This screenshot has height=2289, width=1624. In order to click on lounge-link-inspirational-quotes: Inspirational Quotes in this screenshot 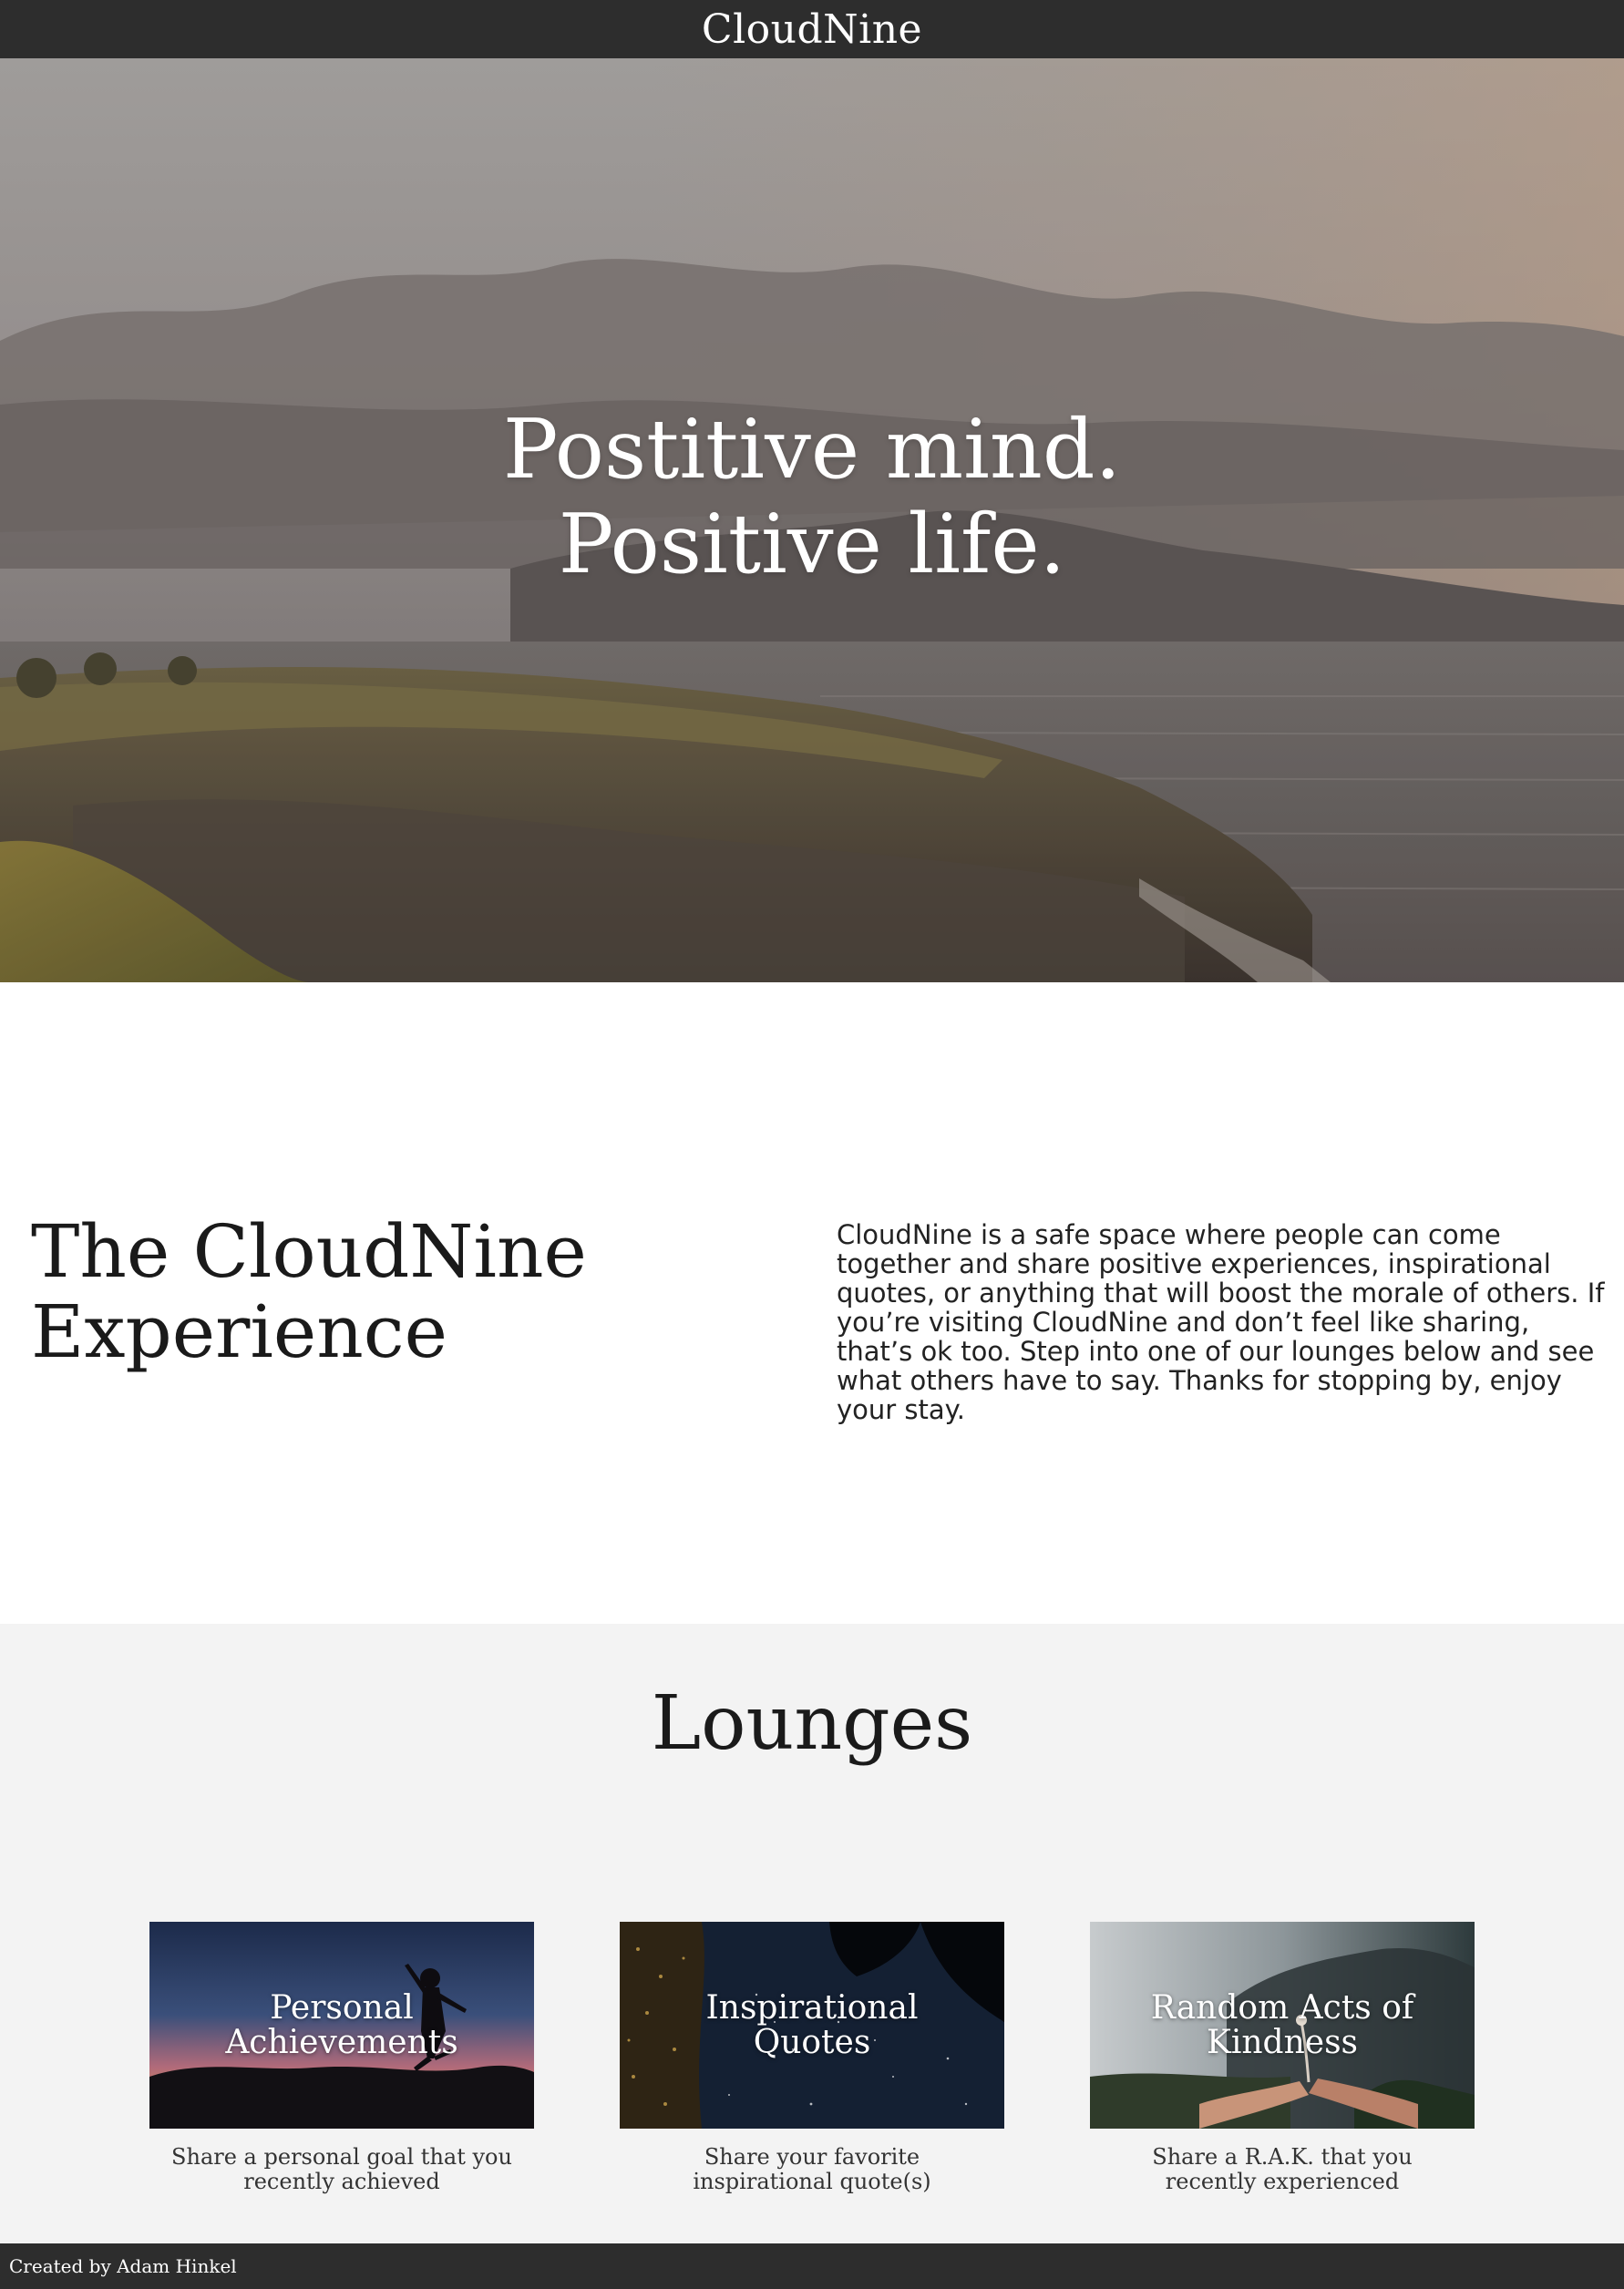, I will do `click(812, 2026)`.